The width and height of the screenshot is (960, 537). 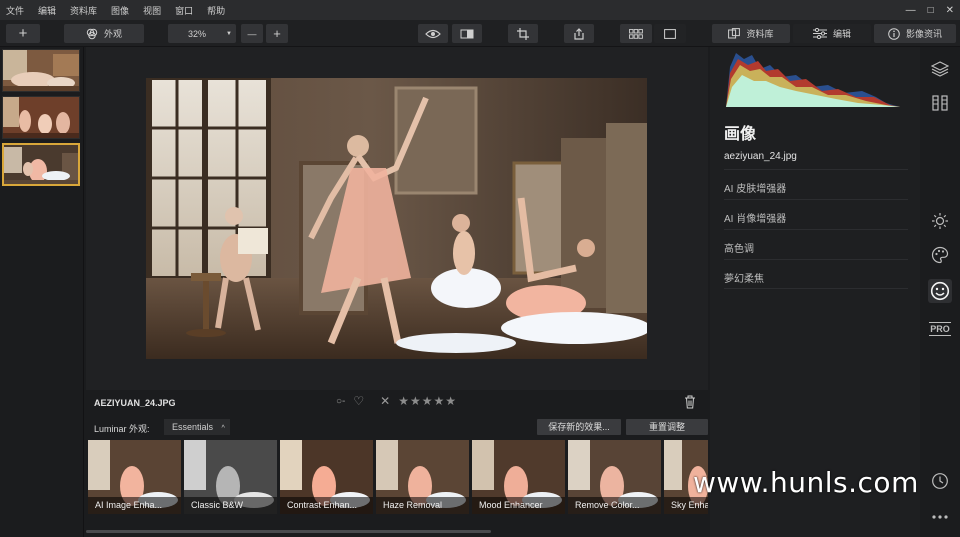 I want to click on window-controls: — □ ✕, so click(x=930, y=10).